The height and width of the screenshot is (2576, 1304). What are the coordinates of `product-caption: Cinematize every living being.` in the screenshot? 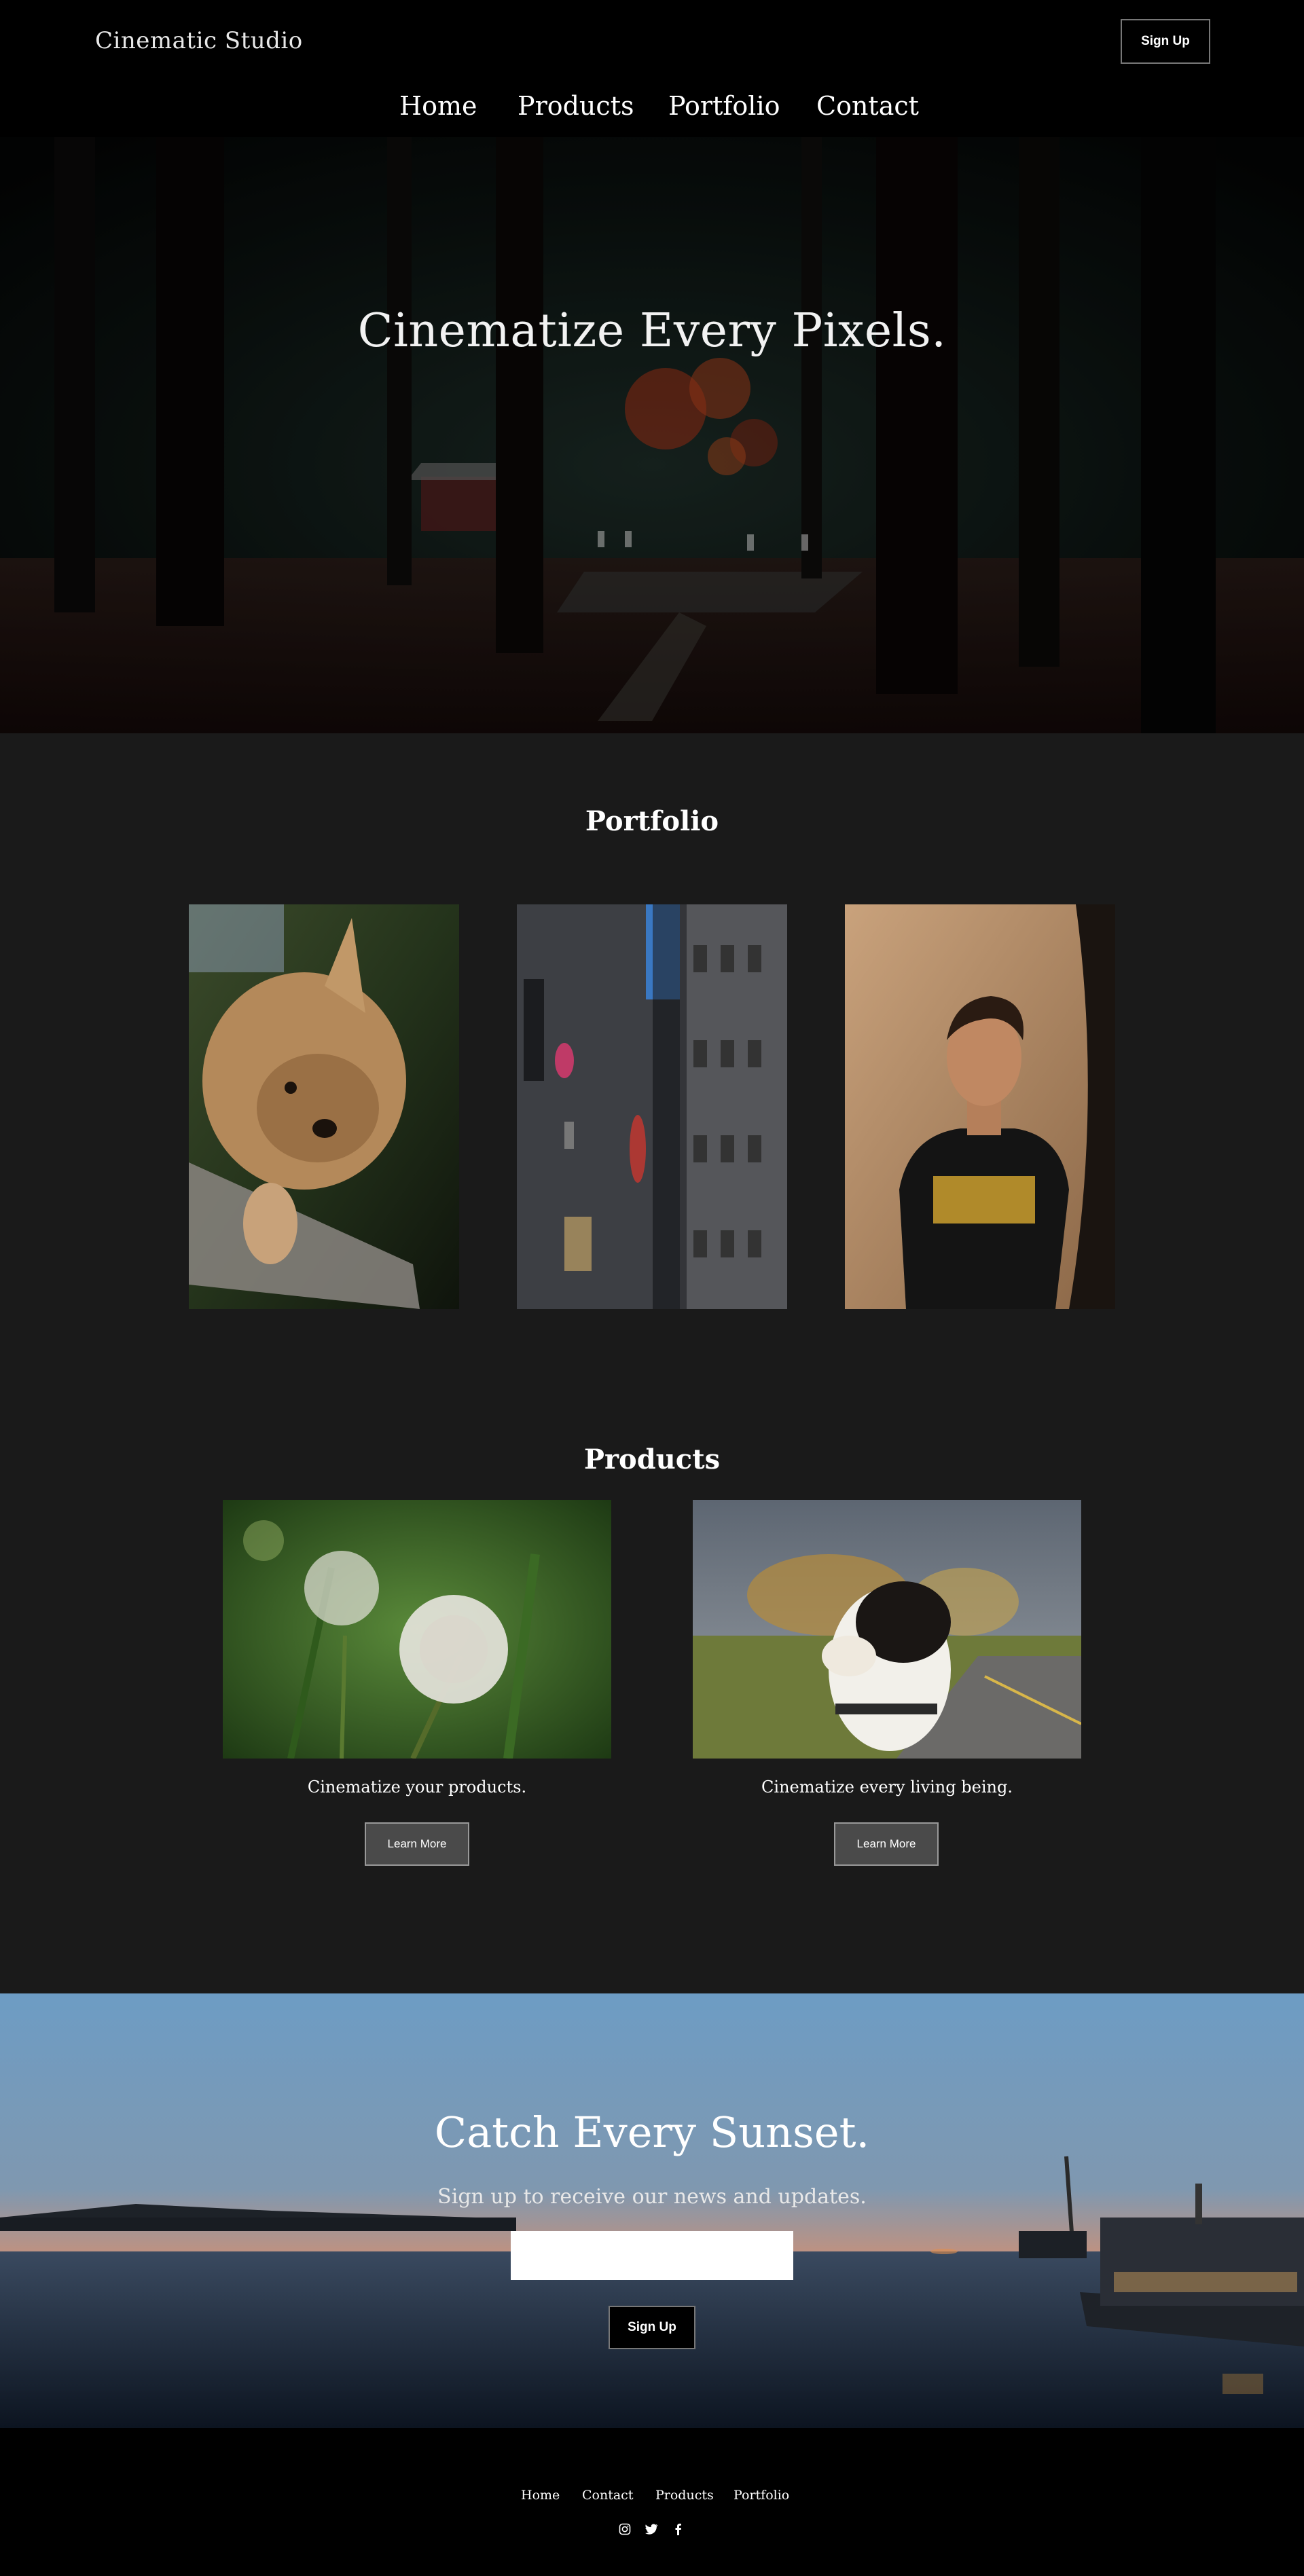 It's located at (887, 1787).